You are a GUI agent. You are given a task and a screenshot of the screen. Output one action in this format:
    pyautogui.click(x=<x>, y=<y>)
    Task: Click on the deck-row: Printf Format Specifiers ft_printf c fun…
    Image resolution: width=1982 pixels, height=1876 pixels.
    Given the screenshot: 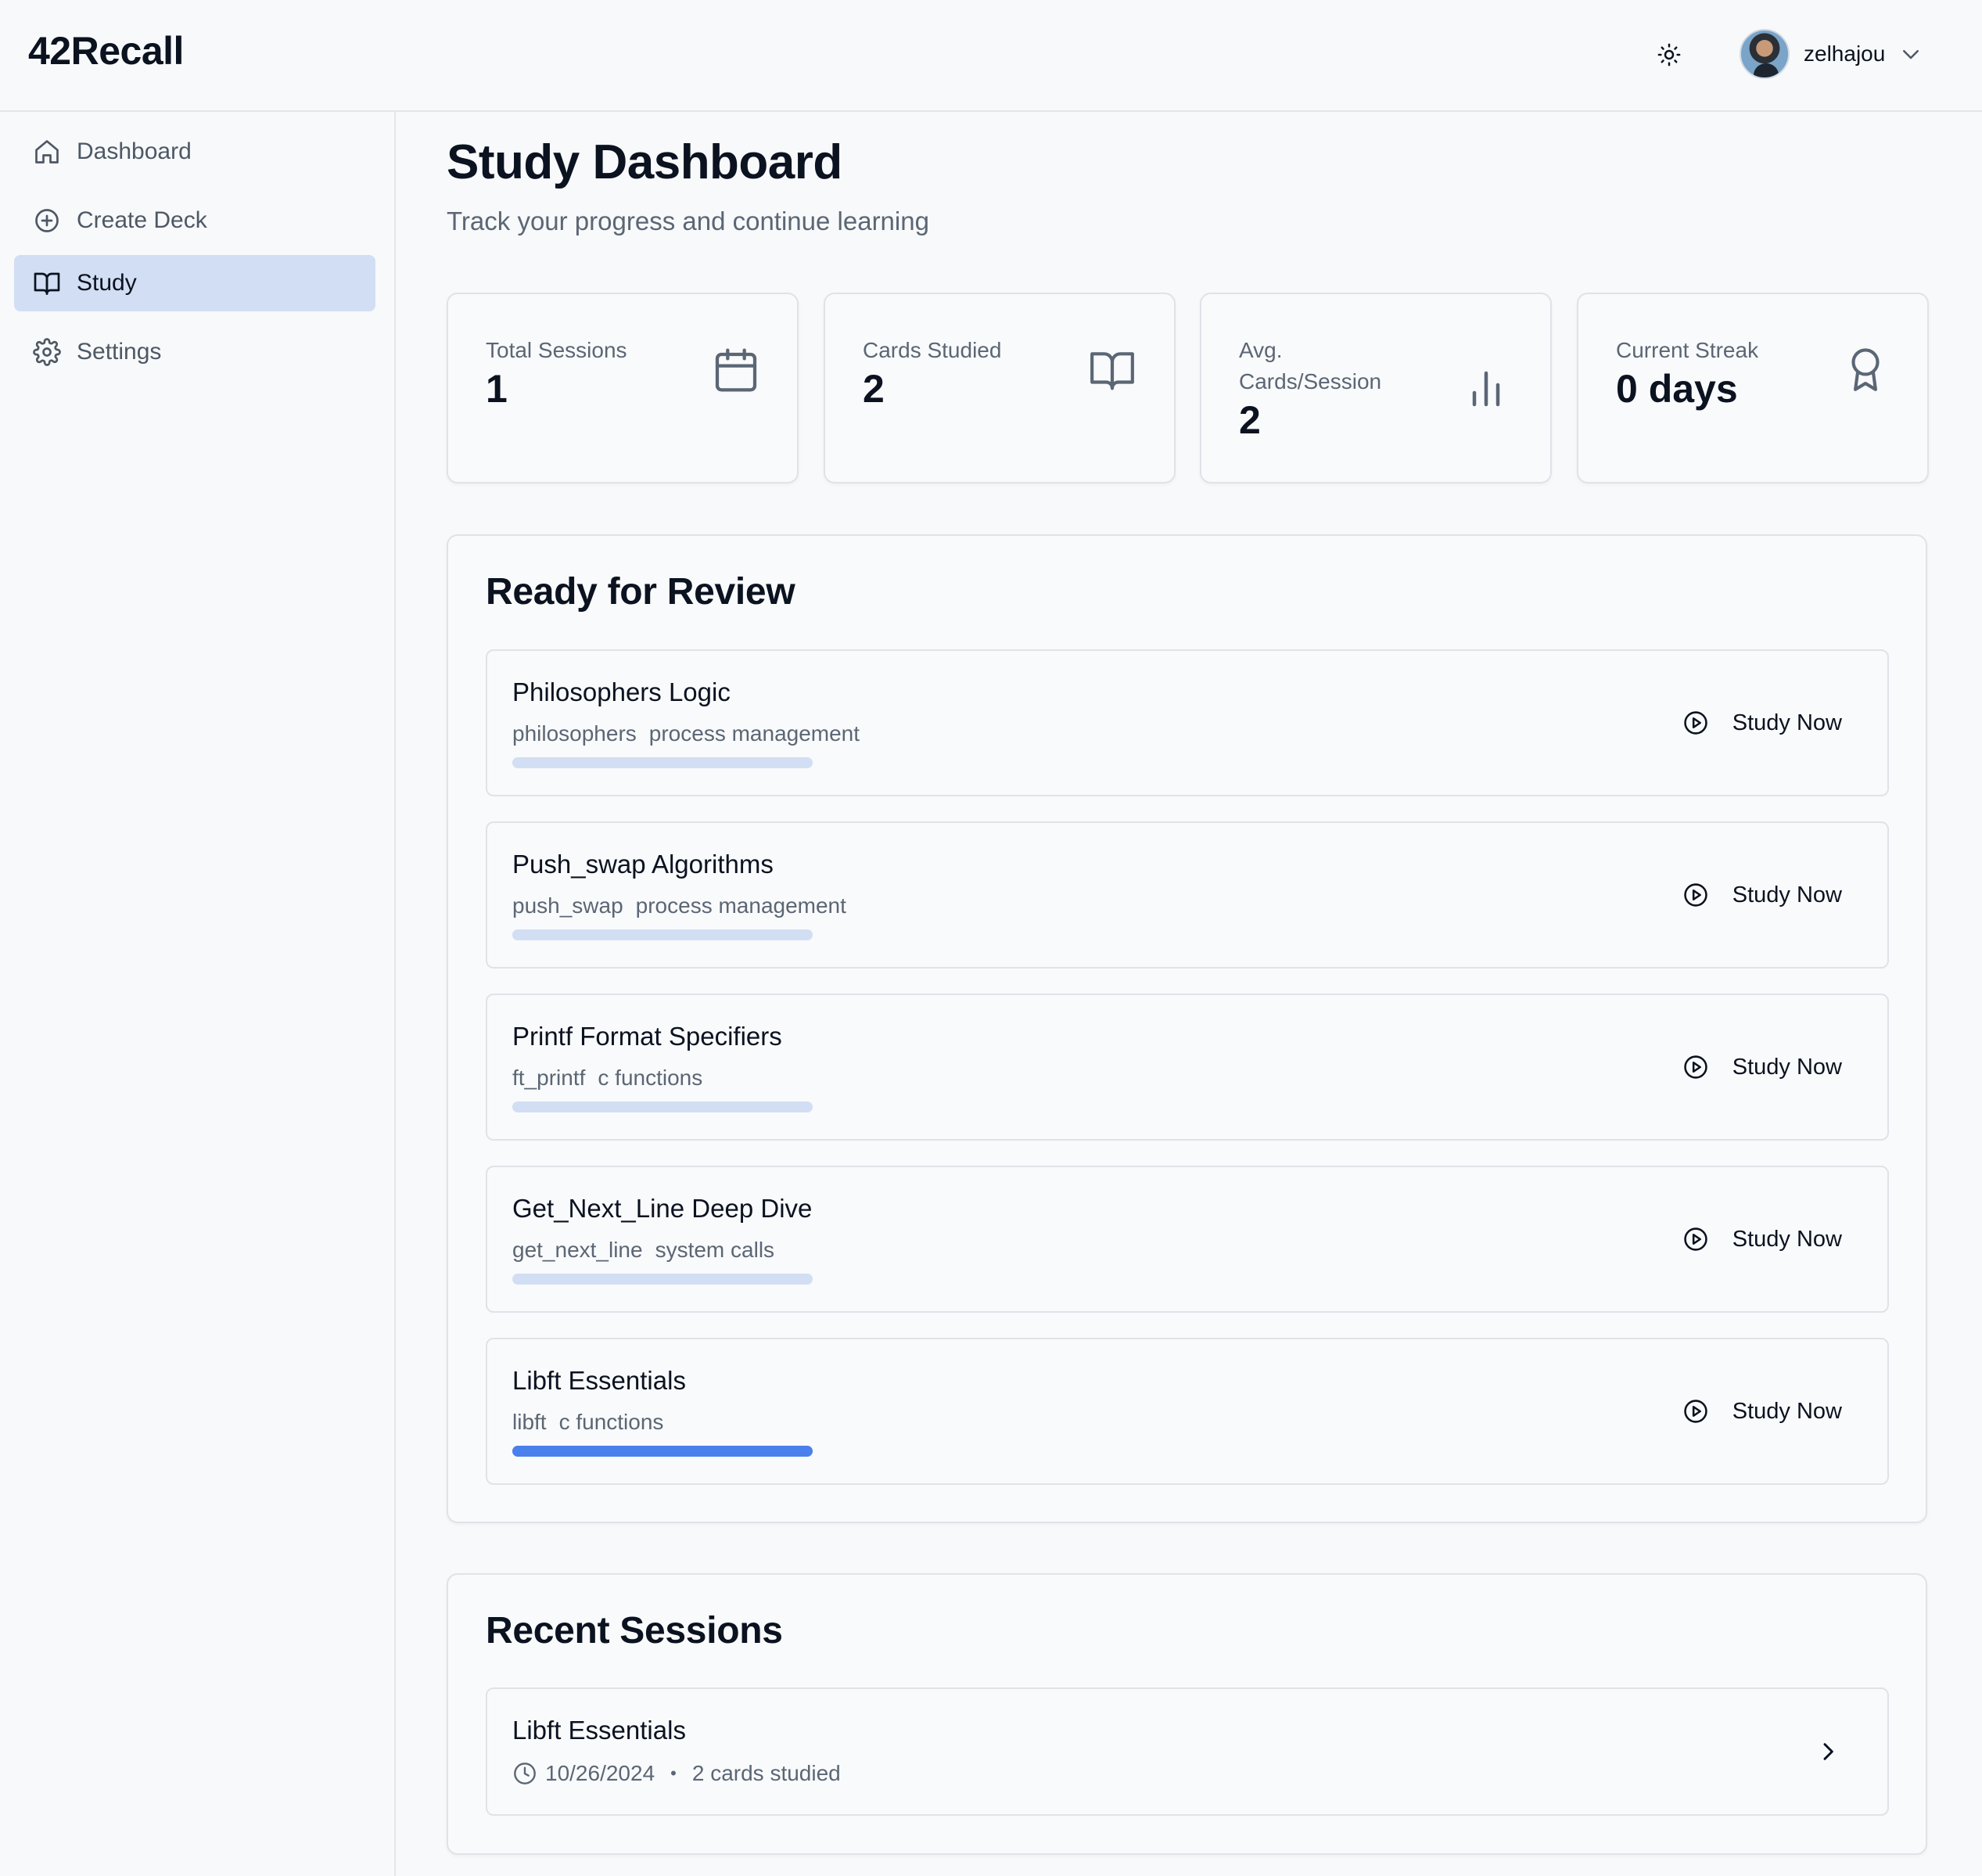 What is the action you would take?
    pyautogui.click(x=1187, y=1067)
    